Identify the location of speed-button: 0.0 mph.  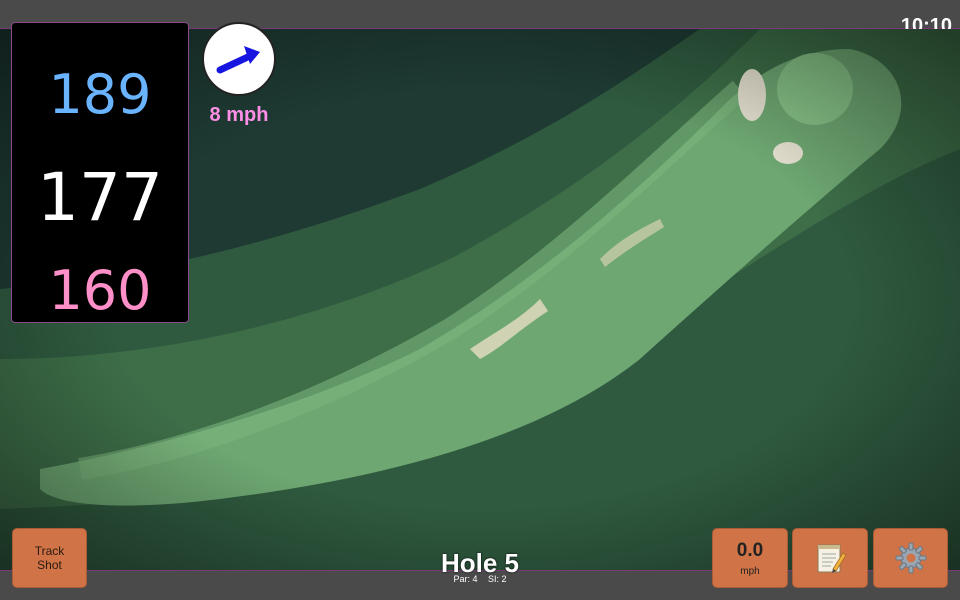
(750, 558).